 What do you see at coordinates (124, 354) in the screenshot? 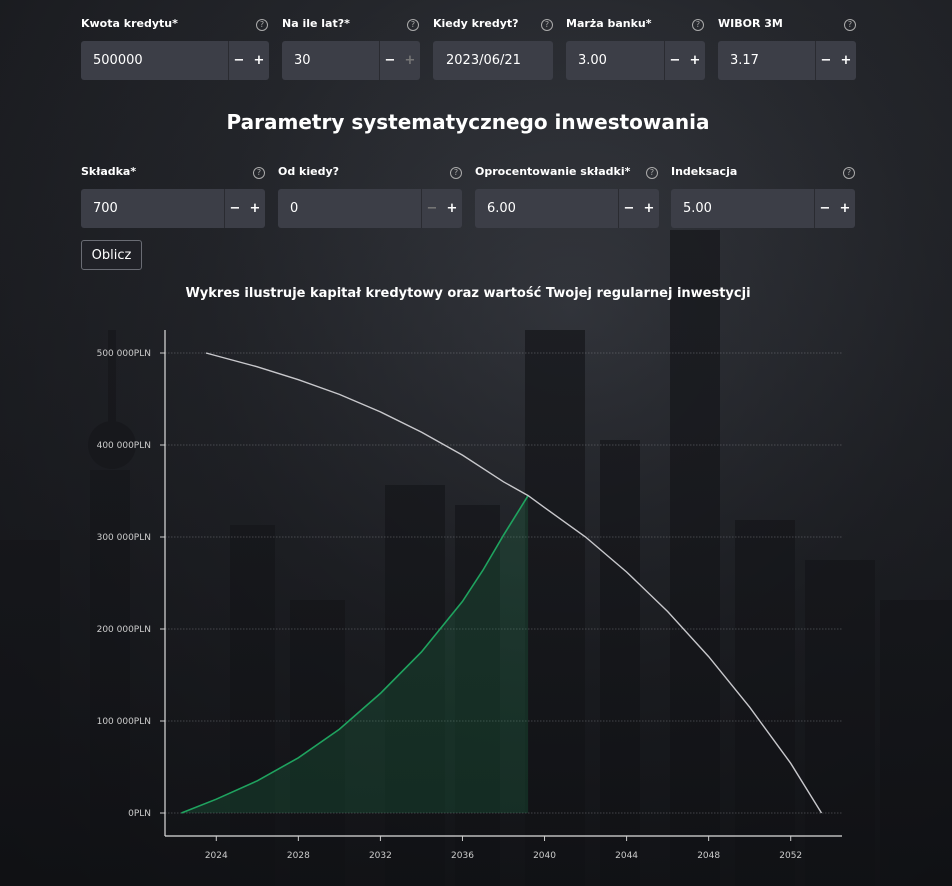
I see `y-tick-label: 500 000PLN` at bounding box center [124, 354].